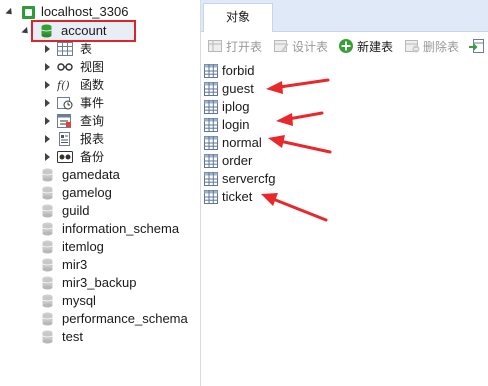 This screenshot has width=488, height=386. Describe the element at coordinates (100, 49) in the screenshot. I see `tree-child-tables: 表` at that location.